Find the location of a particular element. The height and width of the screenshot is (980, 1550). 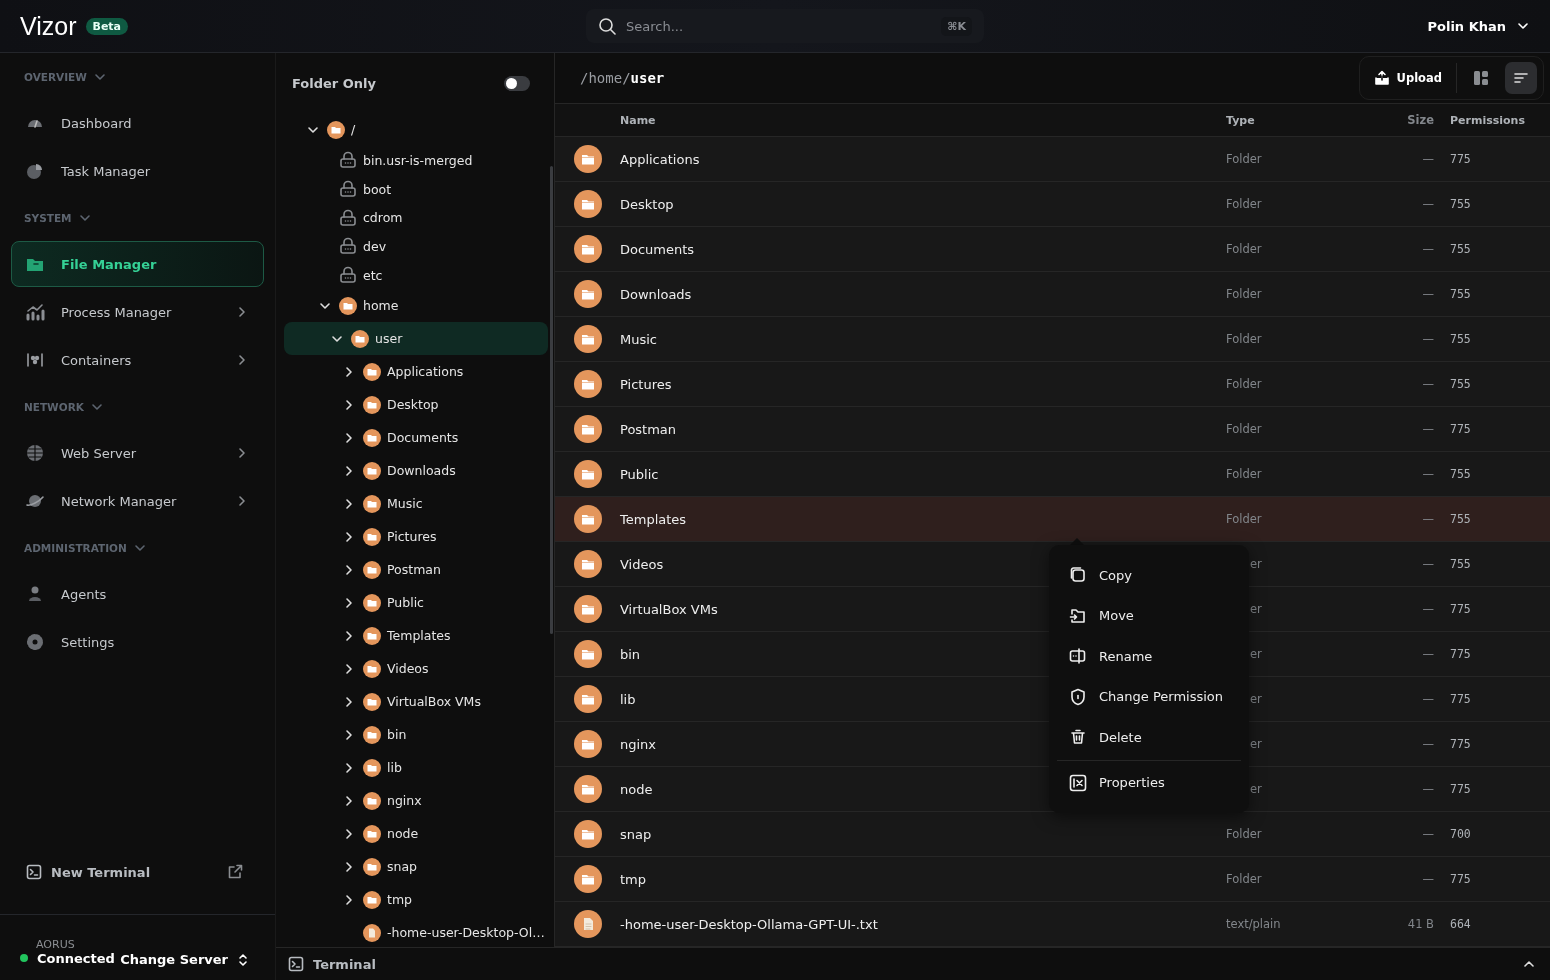

file-name: snap is located at coordinates (636, 834).